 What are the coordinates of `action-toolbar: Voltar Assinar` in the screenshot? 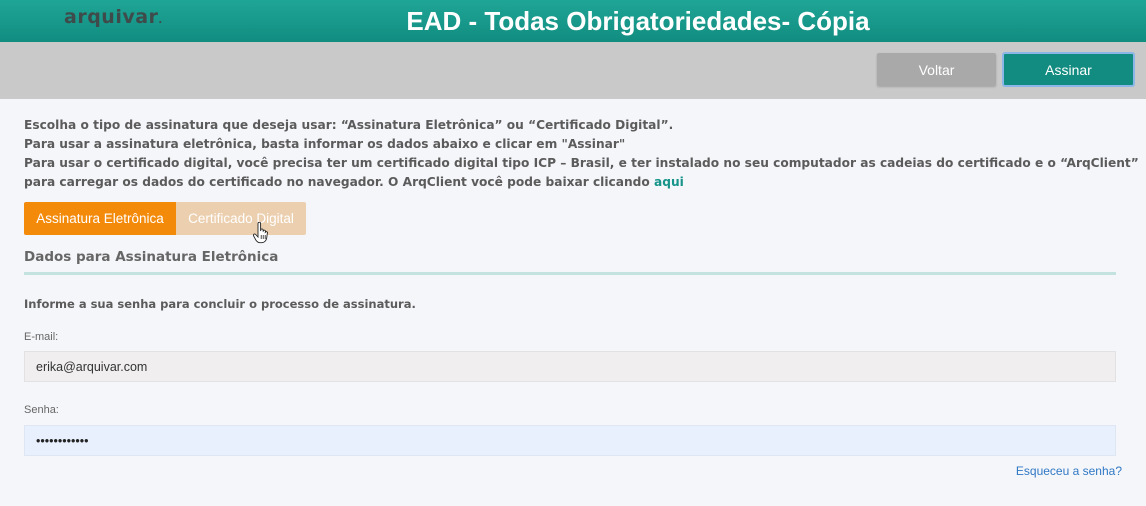 It's located at (573, 70).